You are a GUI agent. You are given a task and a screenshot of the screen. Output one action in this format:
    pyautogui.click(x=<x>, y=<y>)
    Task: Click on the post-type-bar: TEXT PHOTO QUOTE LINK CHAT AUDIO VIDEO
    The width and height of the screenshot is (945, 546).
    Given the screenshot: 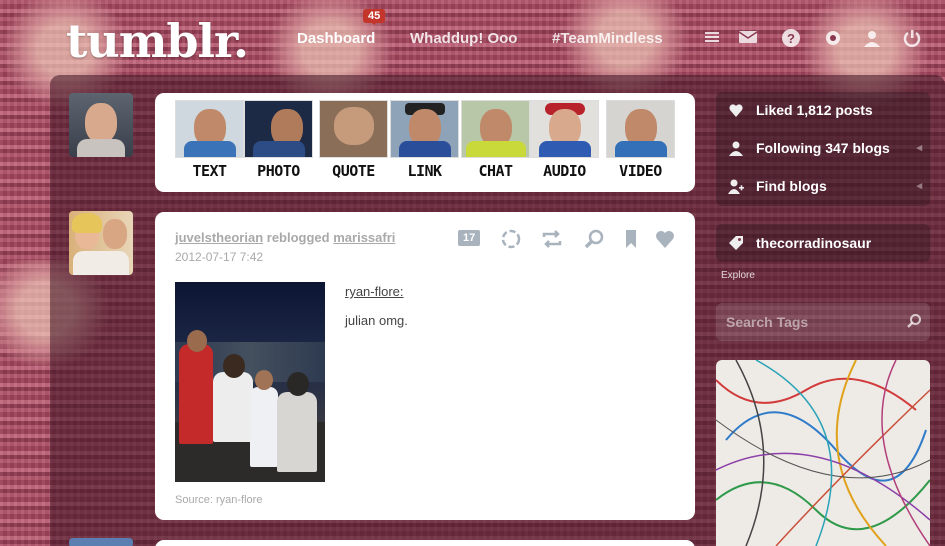 What is the action you would take?
    pyautogui.click(x=425, y=142)
    